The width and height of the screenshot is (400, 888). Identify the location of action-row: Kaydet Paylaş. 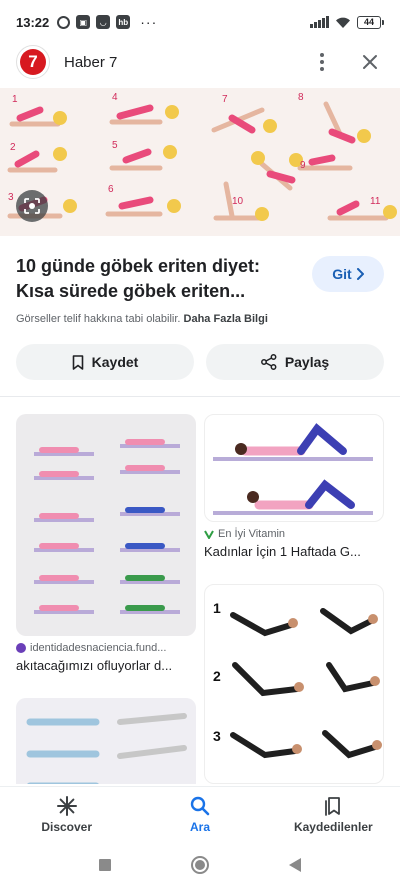
(200, 362).